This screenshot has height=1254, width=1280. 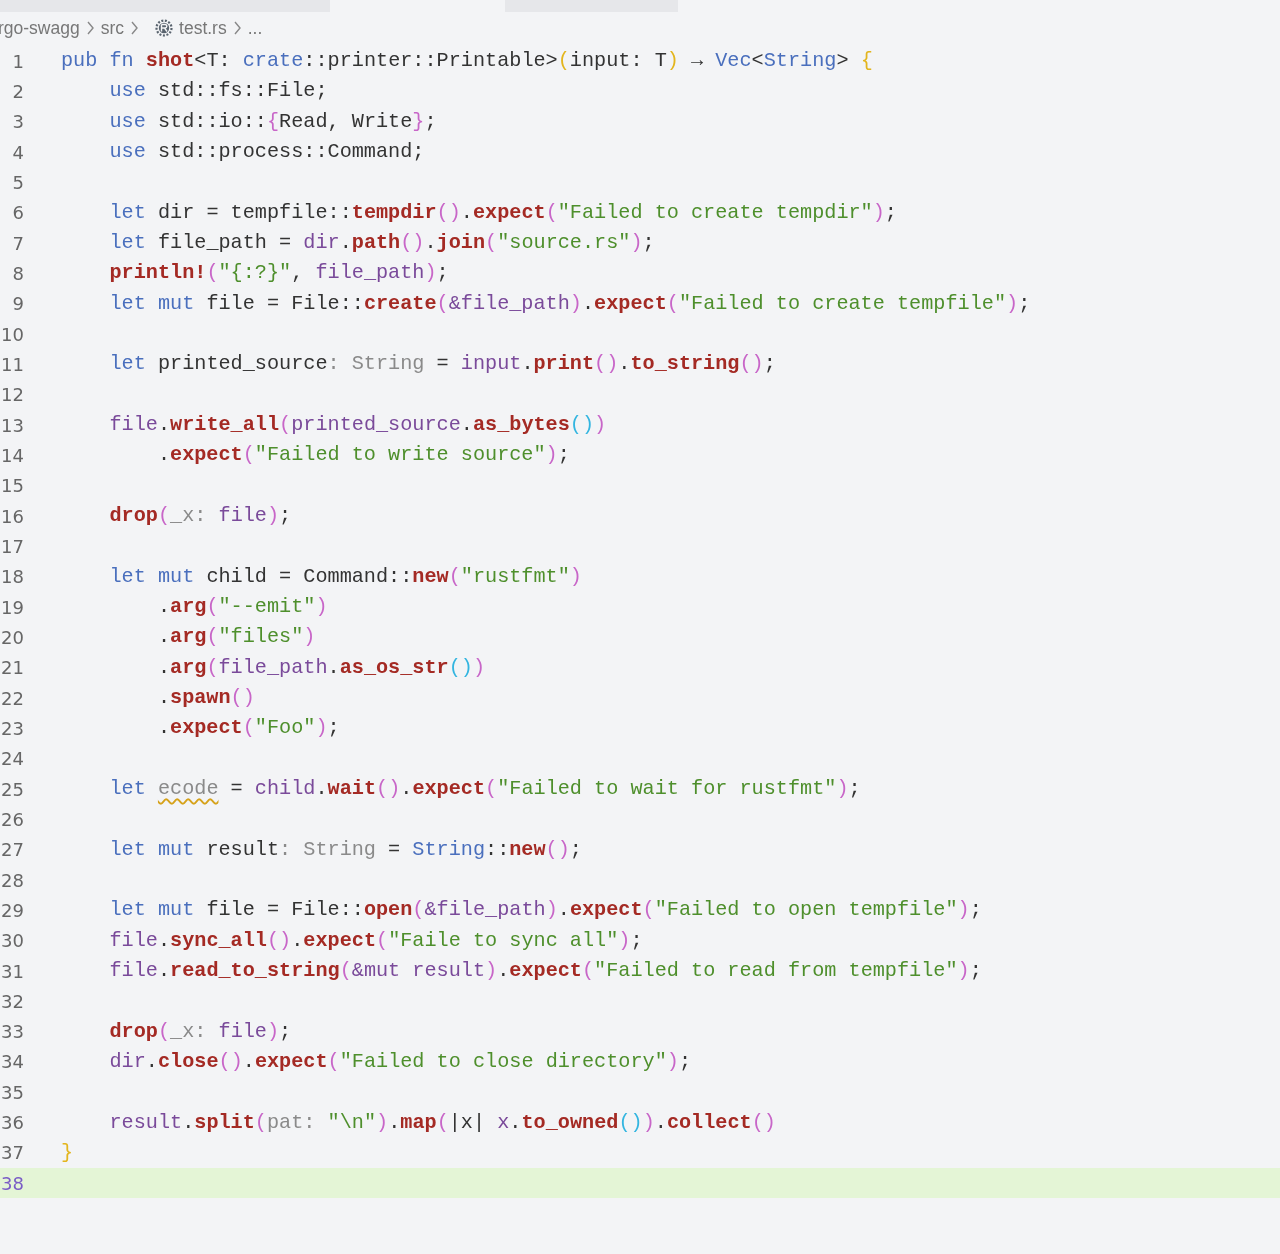 What do you see at coordinates (12, 759) in the screenshot?
I see `line-number: 24` at bounding box center [12, 759].